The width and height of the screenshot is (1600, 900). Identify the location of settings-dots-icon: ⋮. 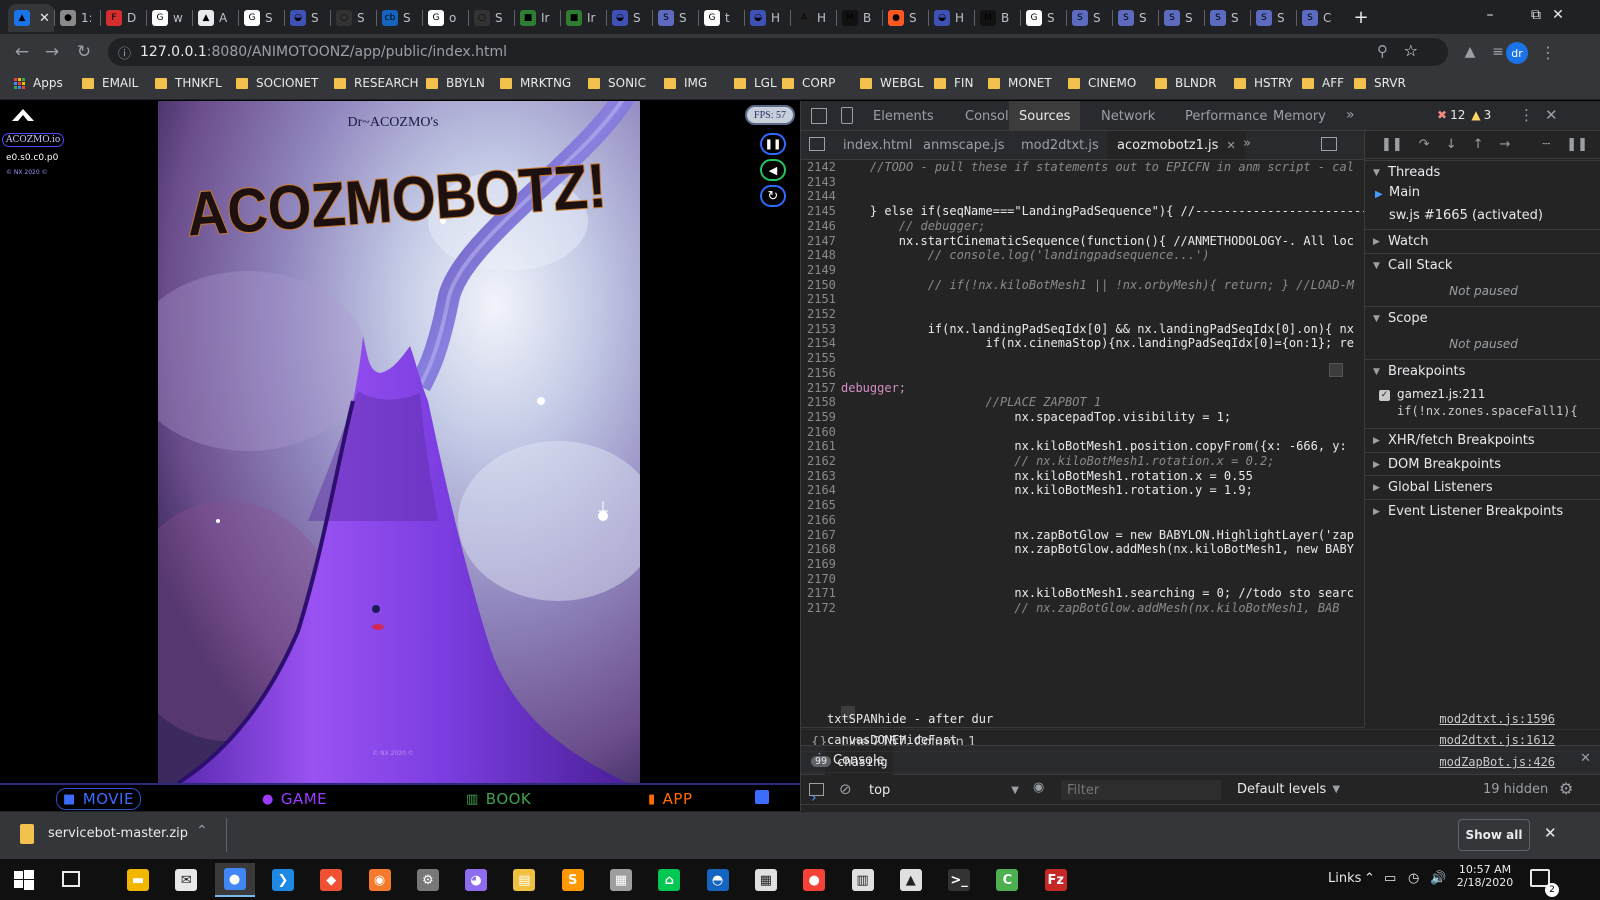
(1526, 115).